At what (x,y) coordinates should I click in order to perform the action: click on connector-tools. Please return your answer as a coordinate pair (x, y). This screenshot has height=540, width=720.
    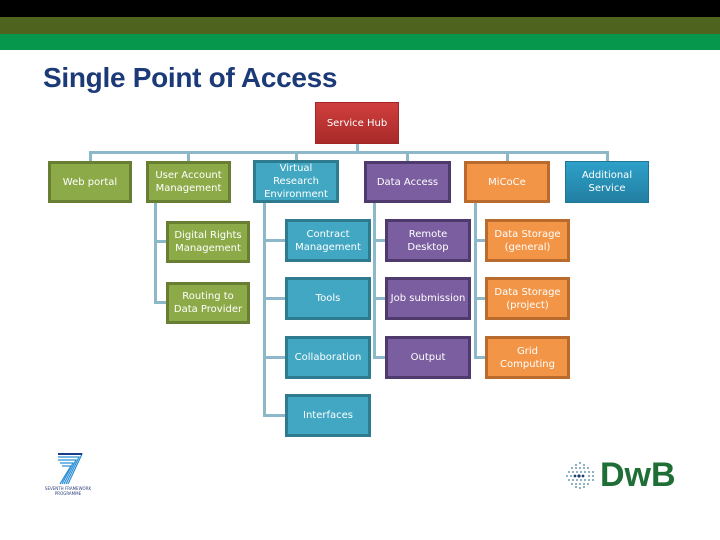
    Looking at the image, I should click on (274, 298).